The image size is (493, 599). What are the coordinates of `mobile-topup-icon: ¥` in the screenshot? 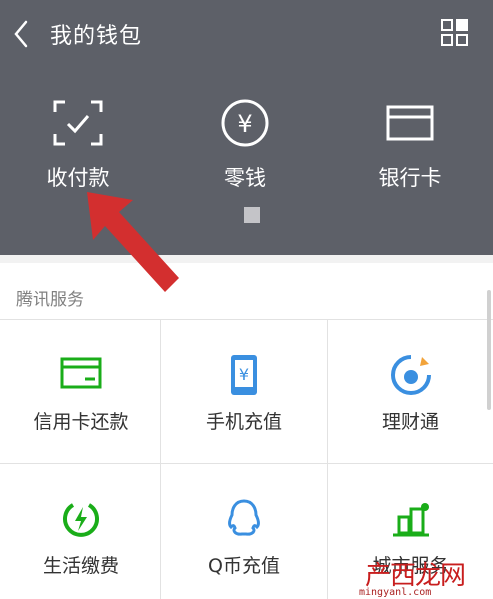 It's located at (244, 375).